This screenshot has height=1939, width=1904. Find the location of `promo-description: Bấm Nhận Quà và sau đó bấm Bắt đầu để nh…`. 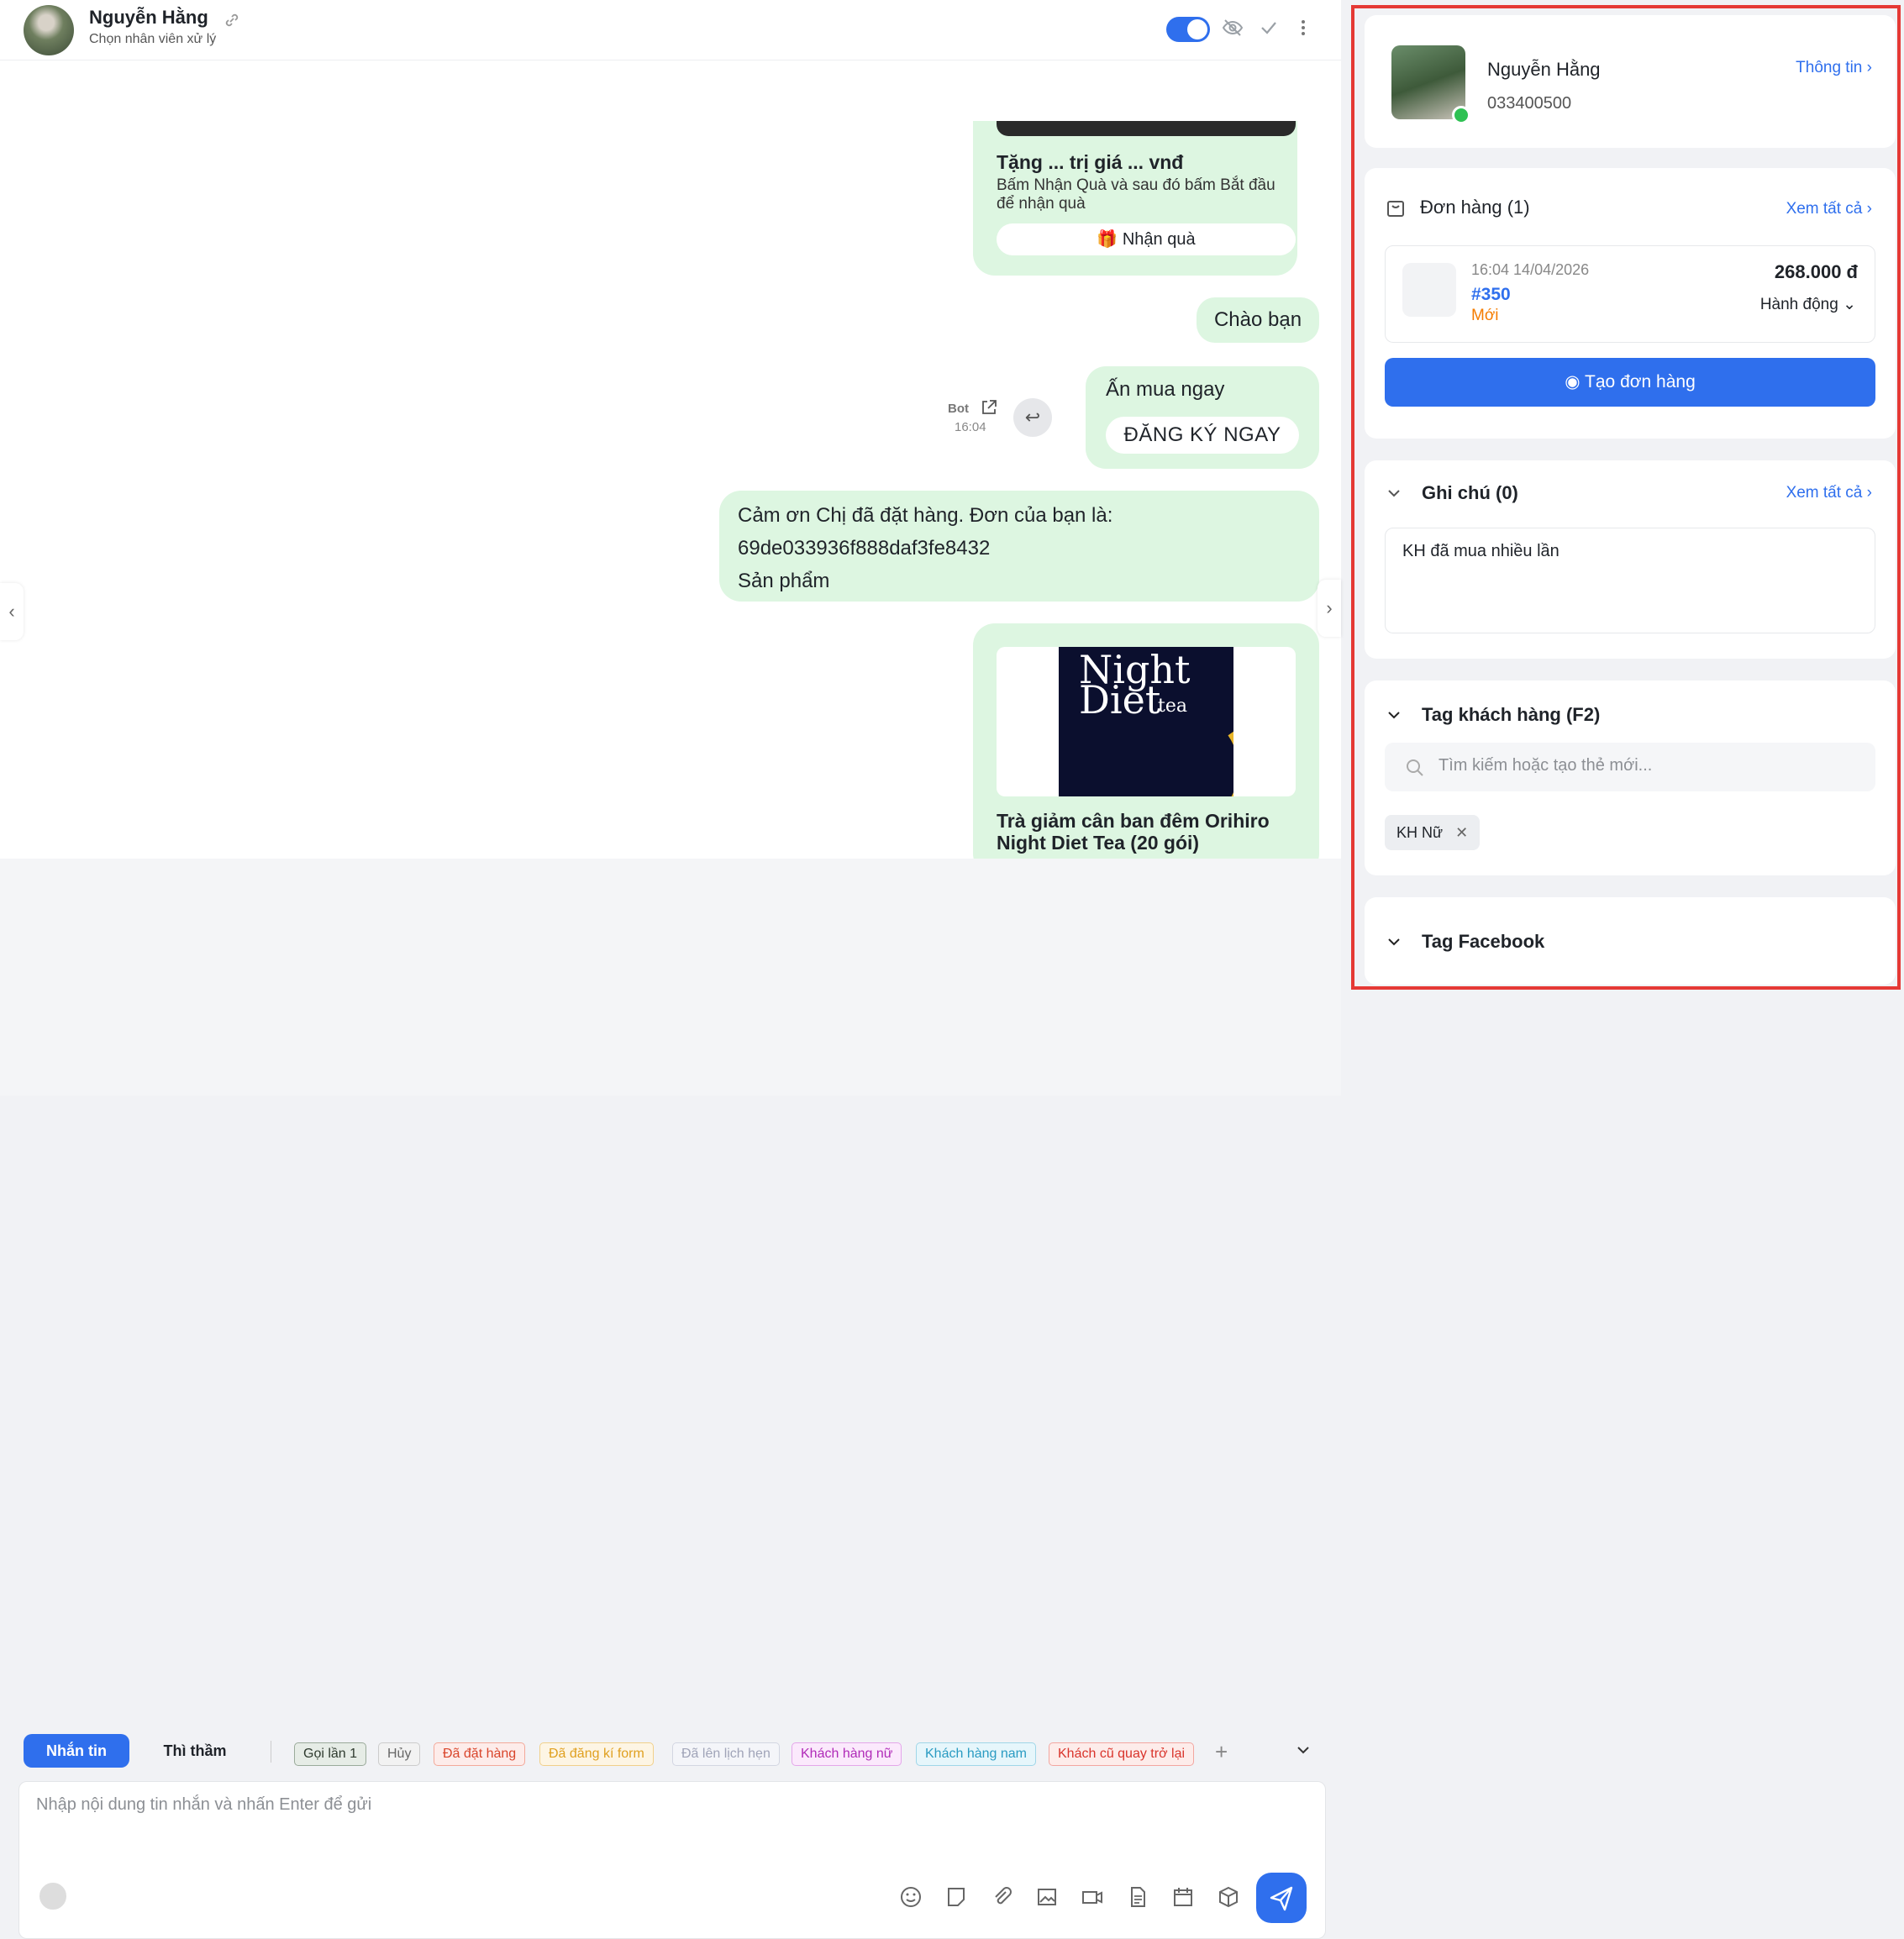

promo-description: Bấm Nhận Quà và sau đó bấm Bắt đầu để nh… is located at coordinates (1136, 194).